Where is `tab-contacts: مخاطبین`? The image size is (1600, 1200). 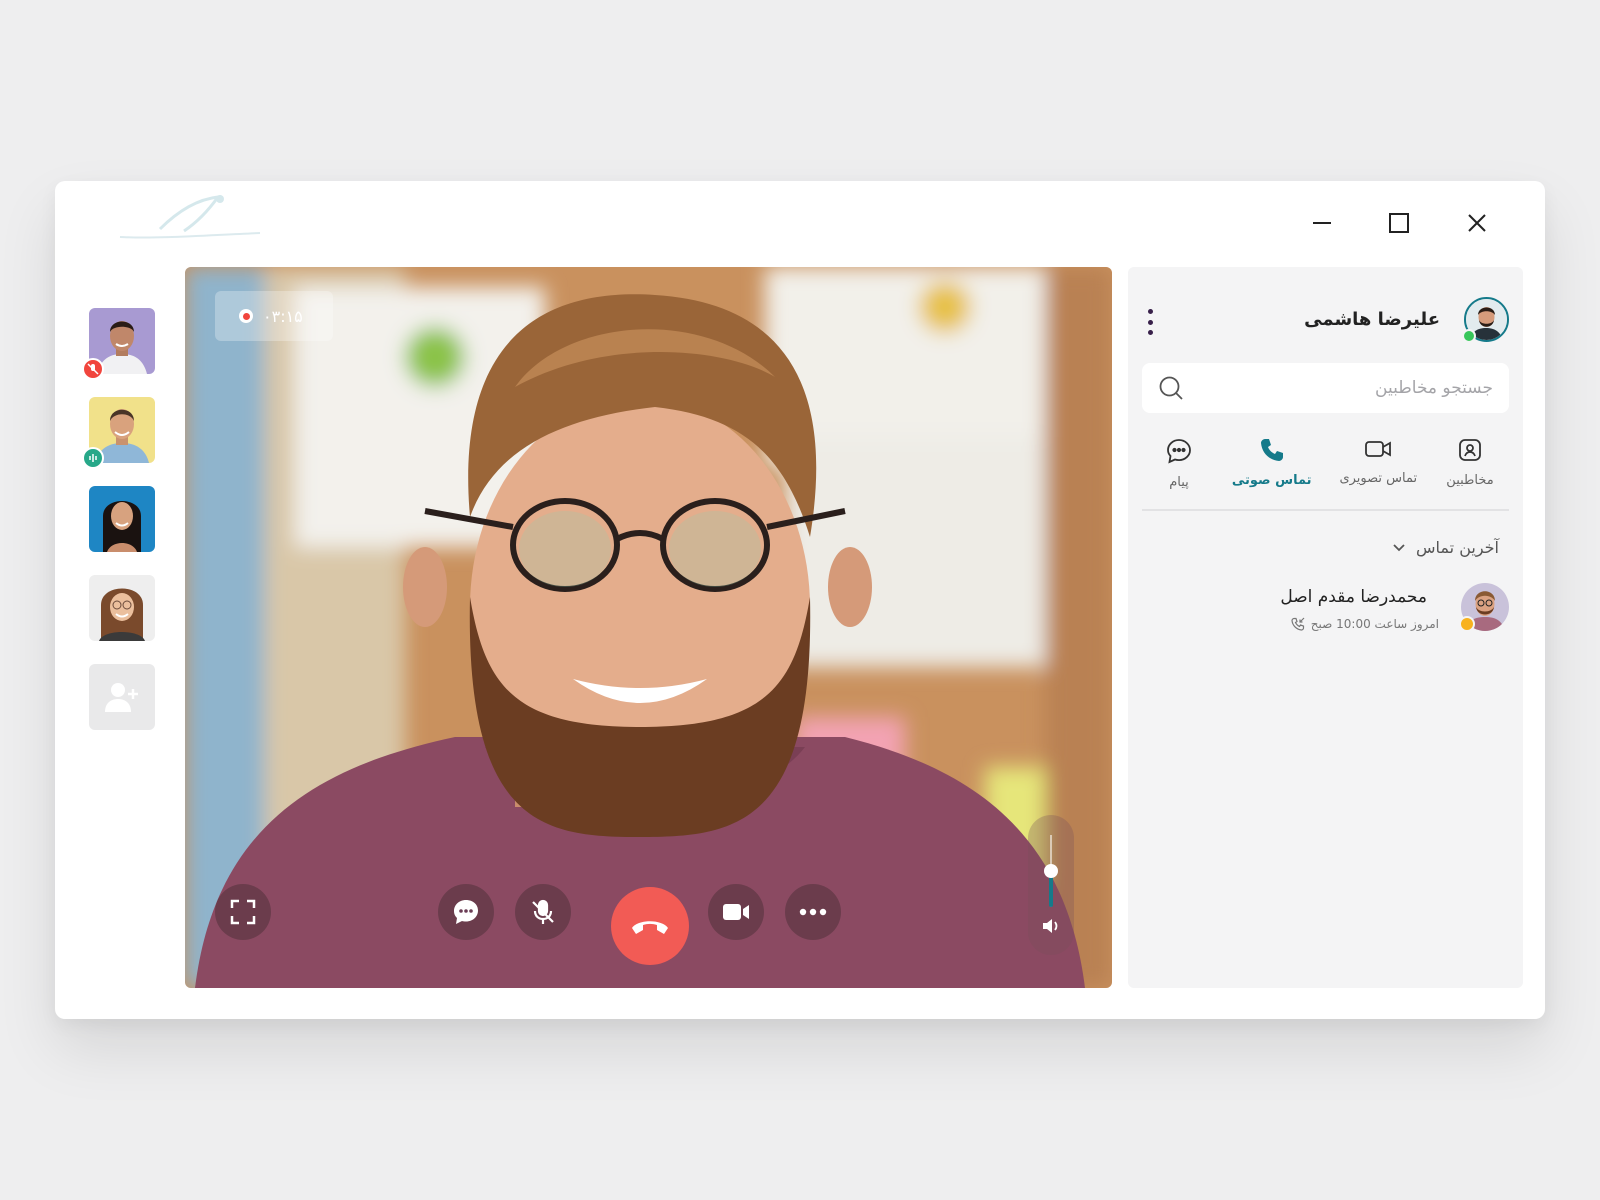 tab-contacts: مخاطبین is located at coordinates (1470, 464).